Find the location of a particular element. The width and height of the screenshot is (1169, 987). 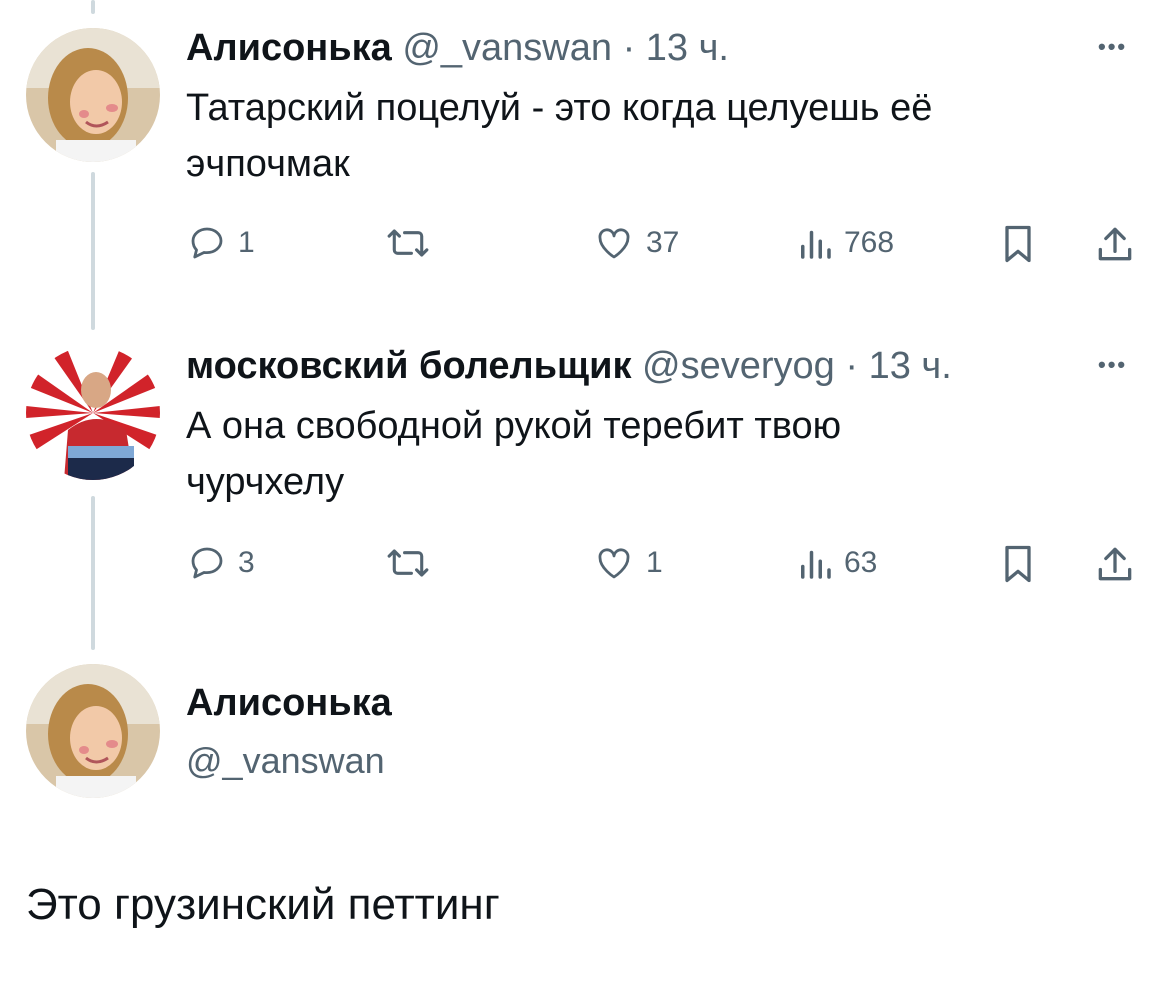

avatar-moskovsky is located at coordinates (93, 413).